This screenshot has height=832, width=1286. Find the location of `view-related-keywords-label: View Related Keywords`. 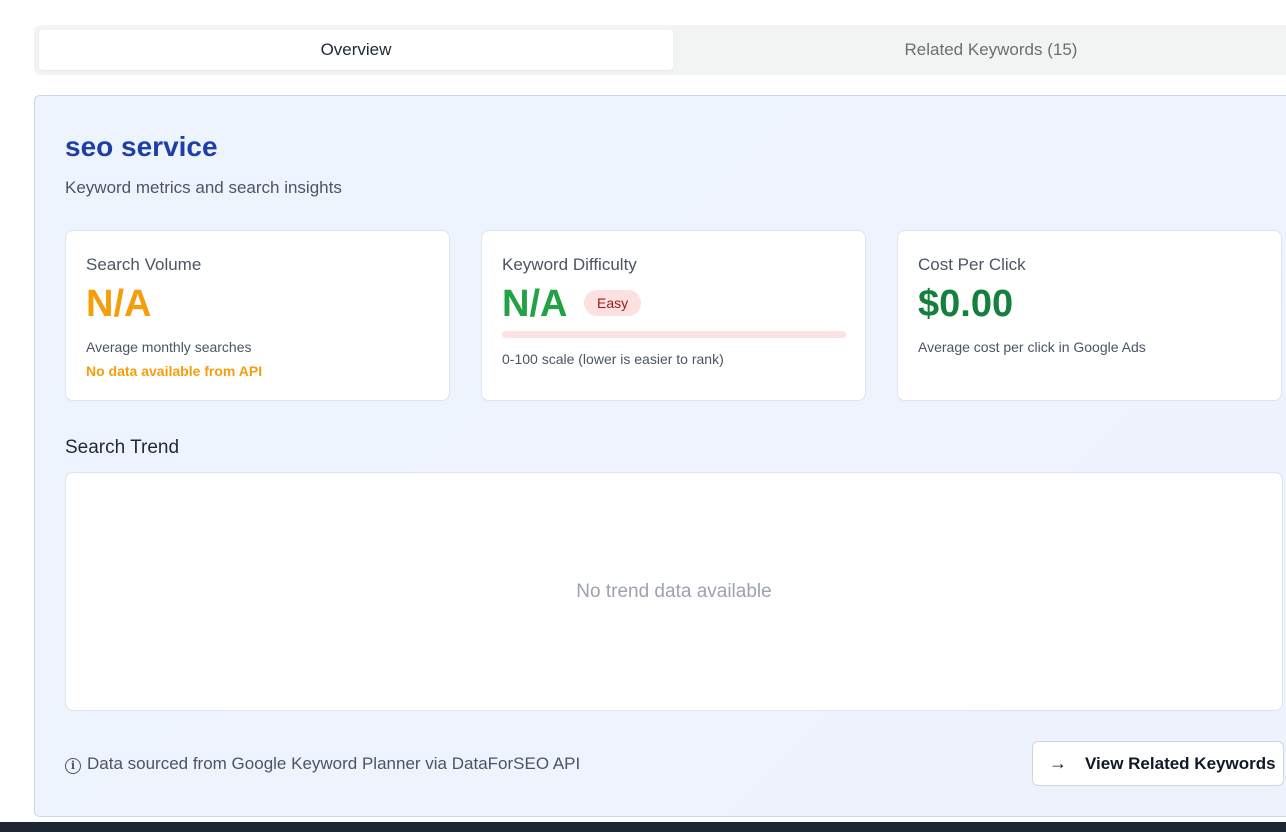

view-related-keywords-label: View Related Keywords is located at coordinates (1180, 763).